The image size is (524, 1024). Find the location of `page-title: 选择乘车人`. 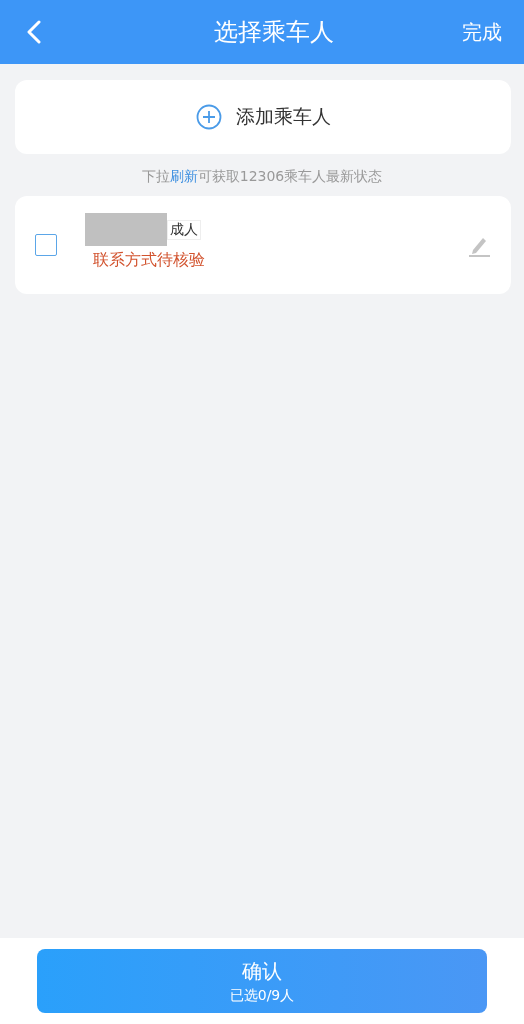

page-title: 选择乘车人 is located at coordinates (274, 32).